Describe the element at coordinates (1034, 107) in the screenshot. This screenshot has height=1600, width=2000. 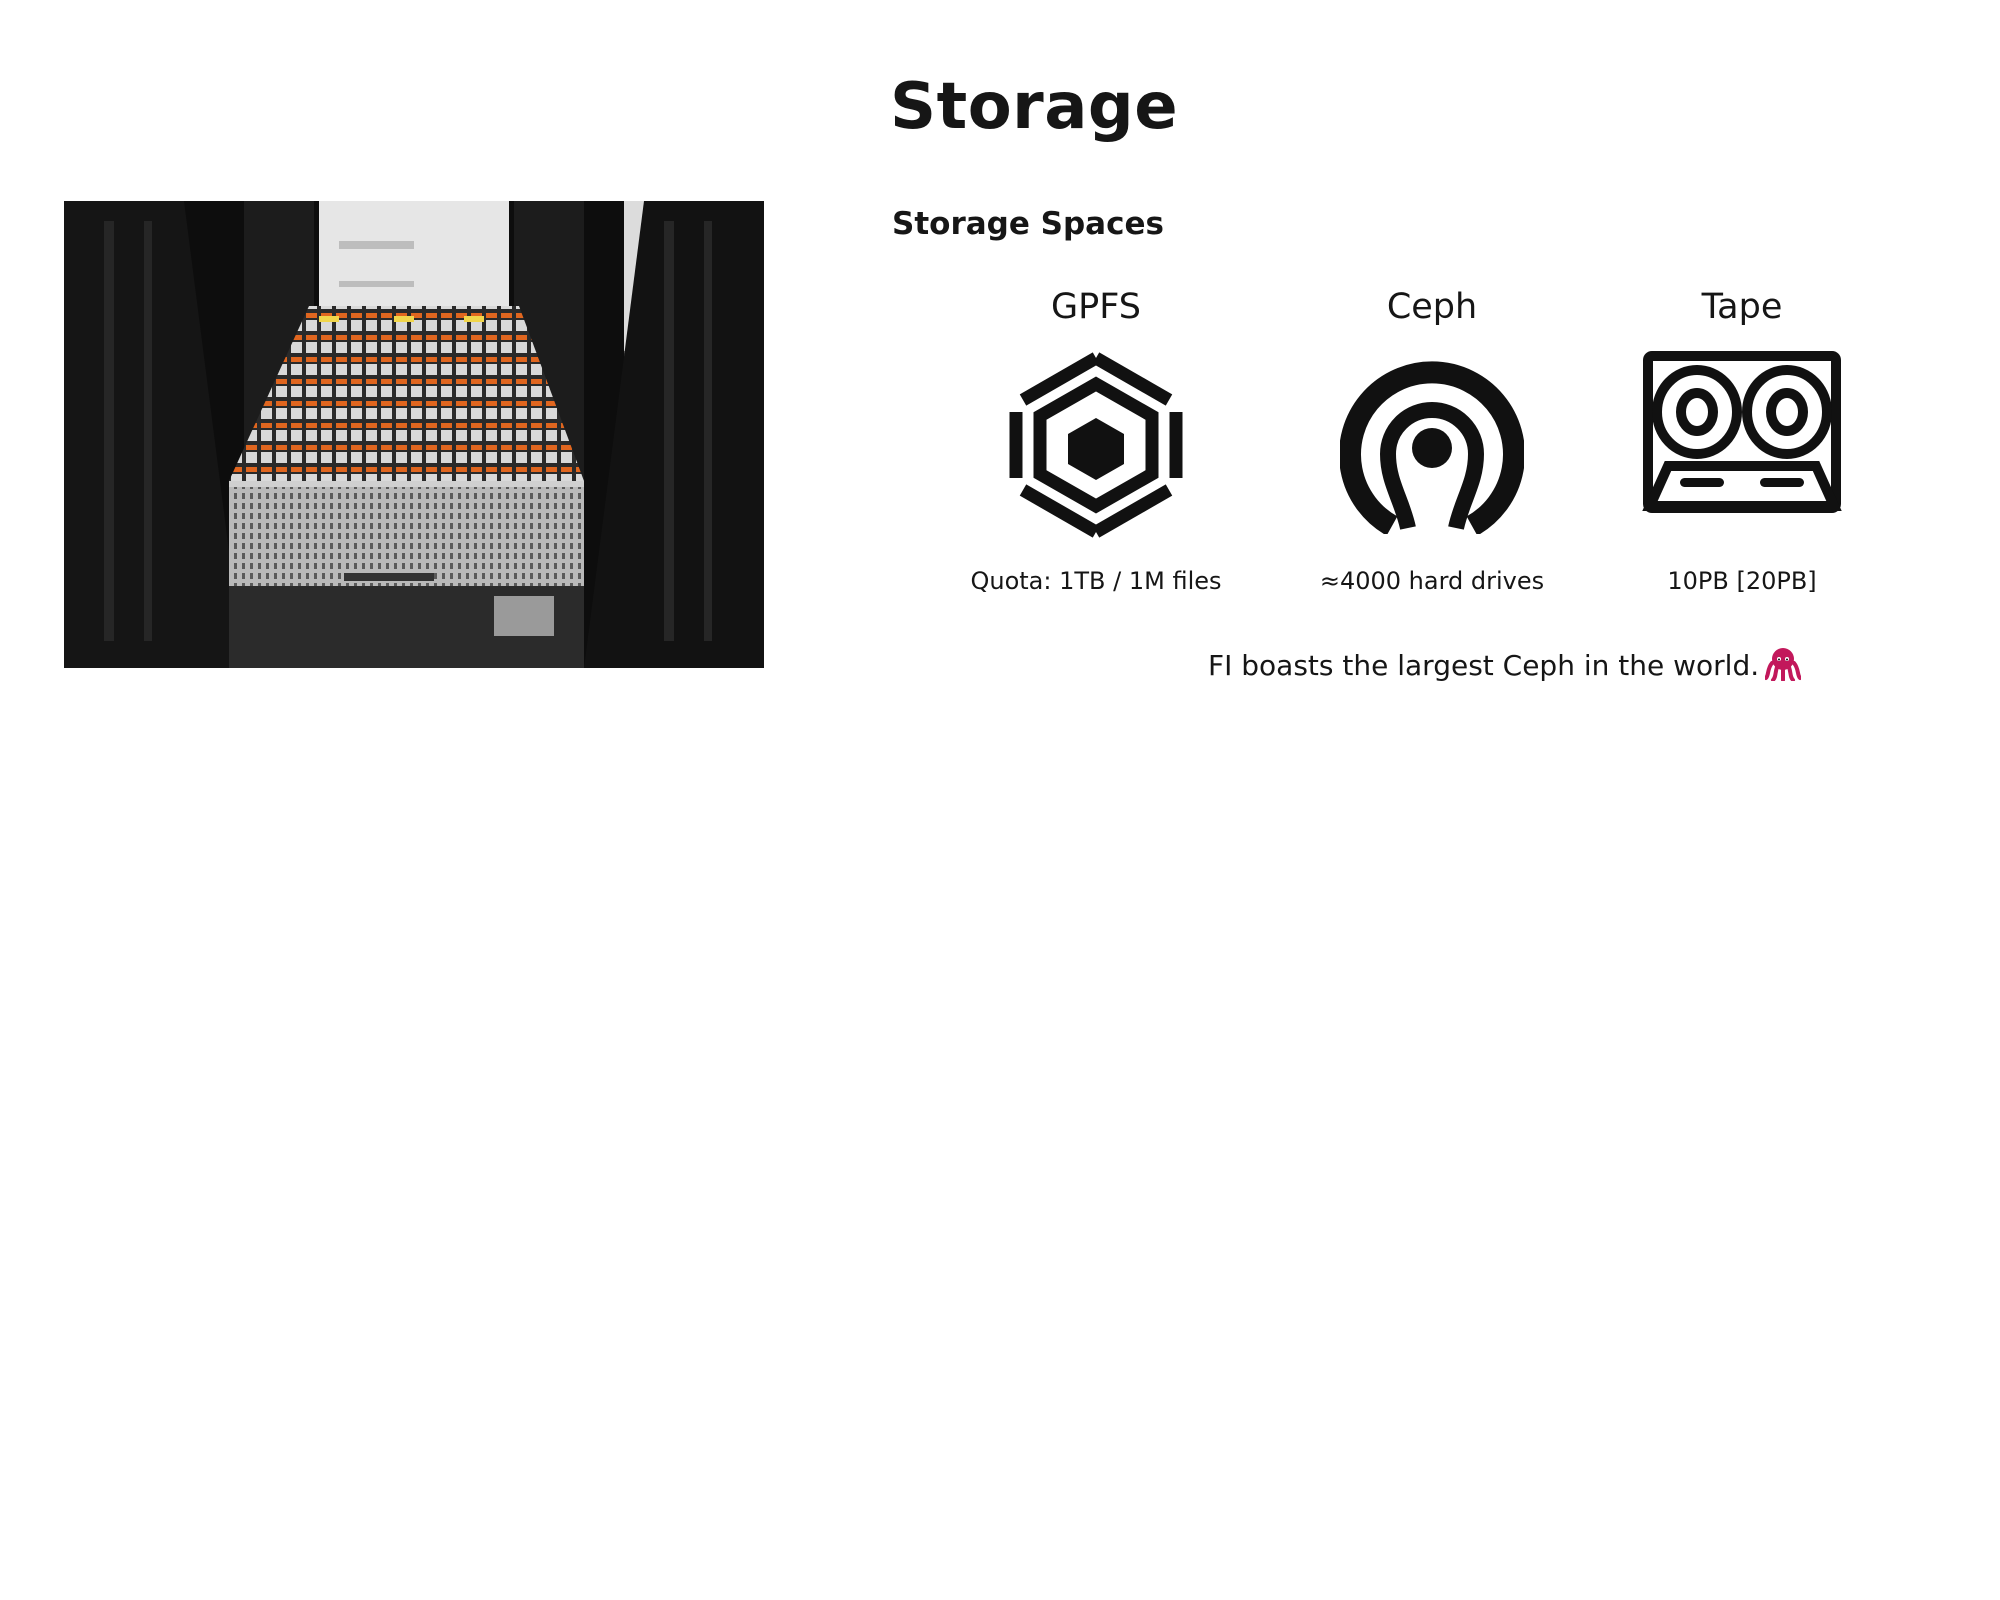
I see `page-title: Storage` at that location.